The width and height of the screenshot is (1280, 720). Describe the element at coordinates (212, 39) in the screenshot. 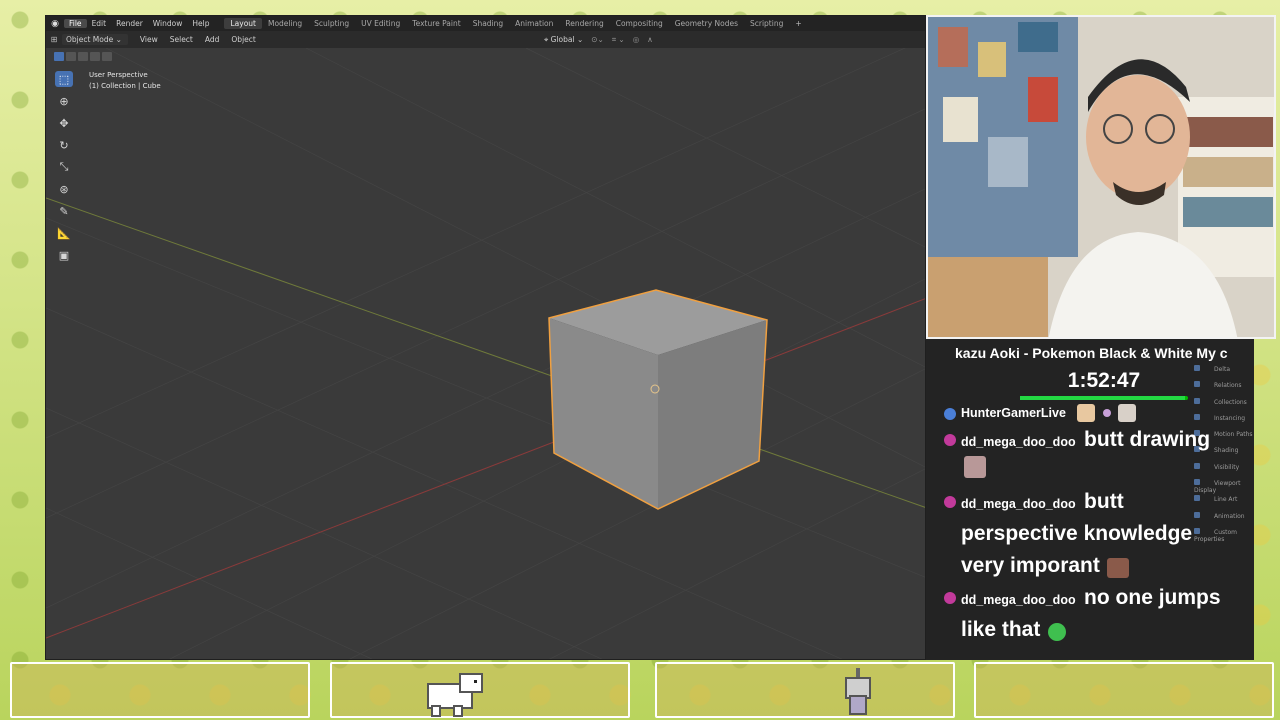

I see `add-menu: Add` at that location.